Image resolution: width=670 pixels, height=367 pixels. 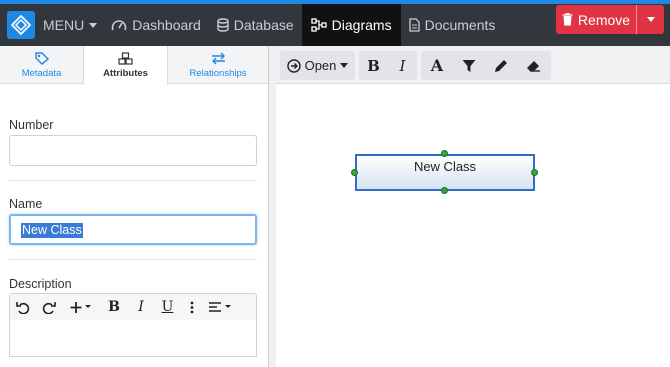 What do you see at coordinates (604, 19) in the screenshot?
I see `remove-label: Remove` at bounding box center [604, 19].